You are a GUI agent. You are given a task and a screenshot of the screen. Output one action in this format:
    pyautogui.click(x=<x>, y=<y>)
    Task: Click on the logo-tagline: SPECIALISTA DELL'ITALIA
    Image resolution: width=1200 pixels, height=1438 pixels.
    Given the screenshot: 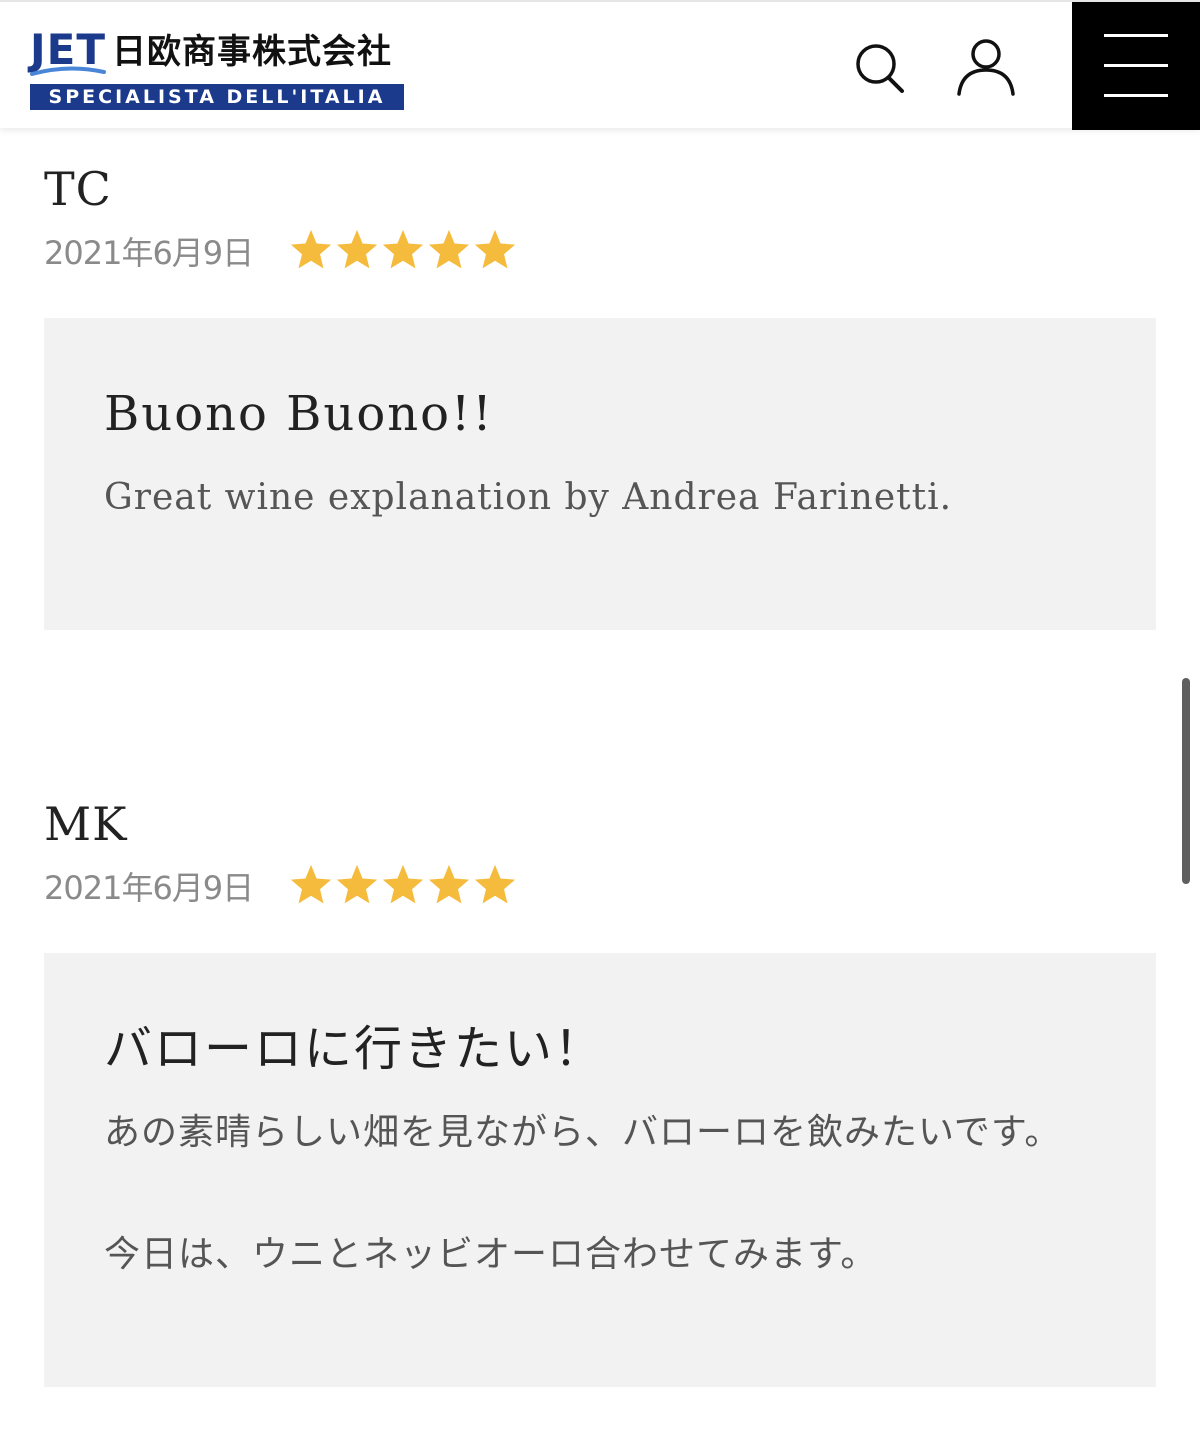 What is the action you would take?
    pyautogui.click(x=217, y=97)
    